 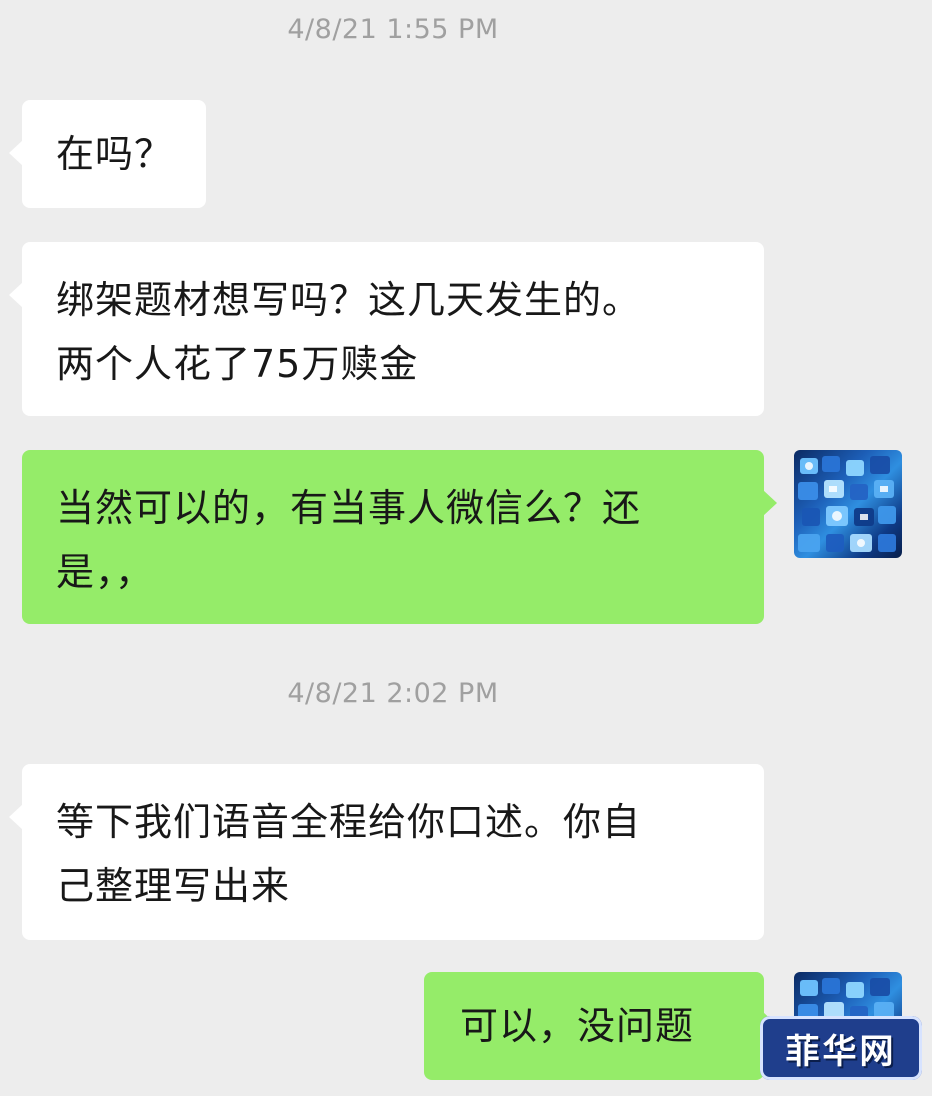 What do you see at coordinates (393, 29) in the screenshot?
I see `chat-timestamp: 4/8/21 1:55 PM` at bounding box center [393, 29].